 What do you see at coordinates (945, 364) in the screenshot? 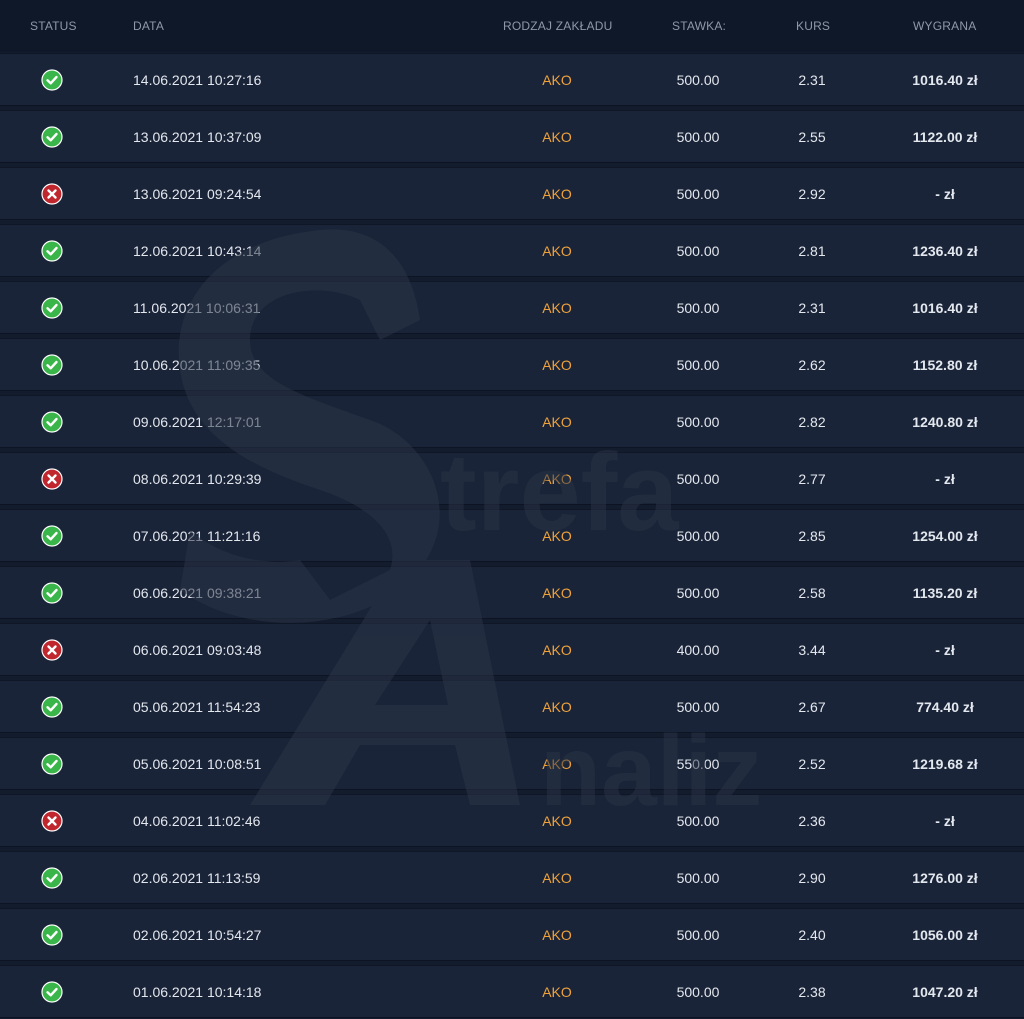
I see `bet-winnings: 1152.80 zł` at bounding box center [945, 364].